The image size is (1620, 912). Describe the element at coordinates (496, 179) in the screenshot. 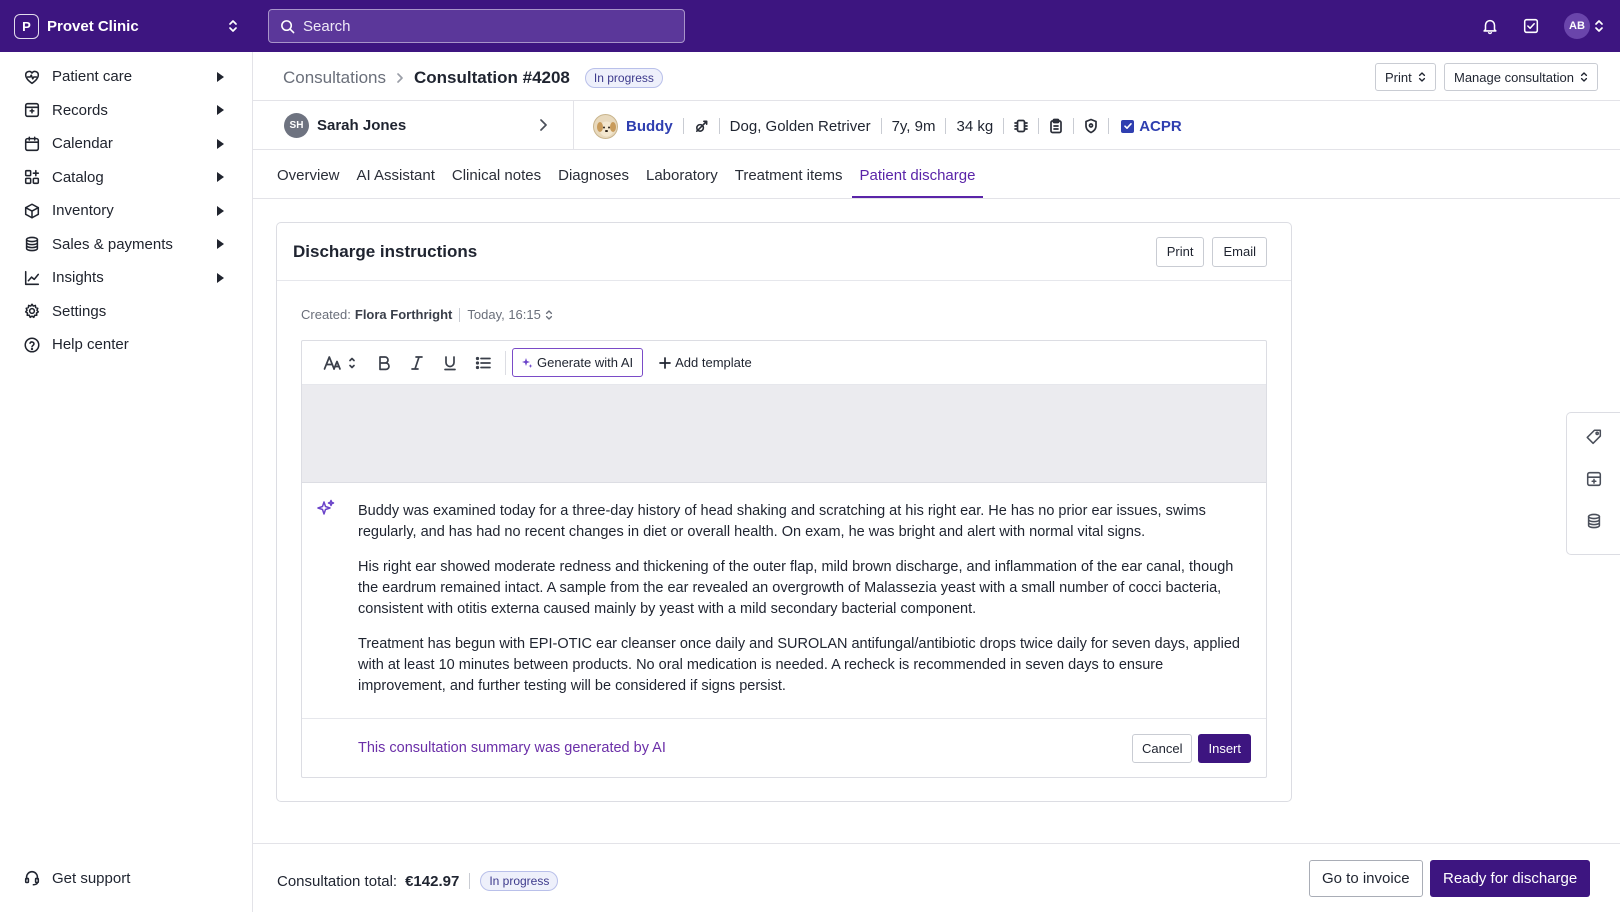

I see `tab-clinical-notes: Clinical notes` at that location.